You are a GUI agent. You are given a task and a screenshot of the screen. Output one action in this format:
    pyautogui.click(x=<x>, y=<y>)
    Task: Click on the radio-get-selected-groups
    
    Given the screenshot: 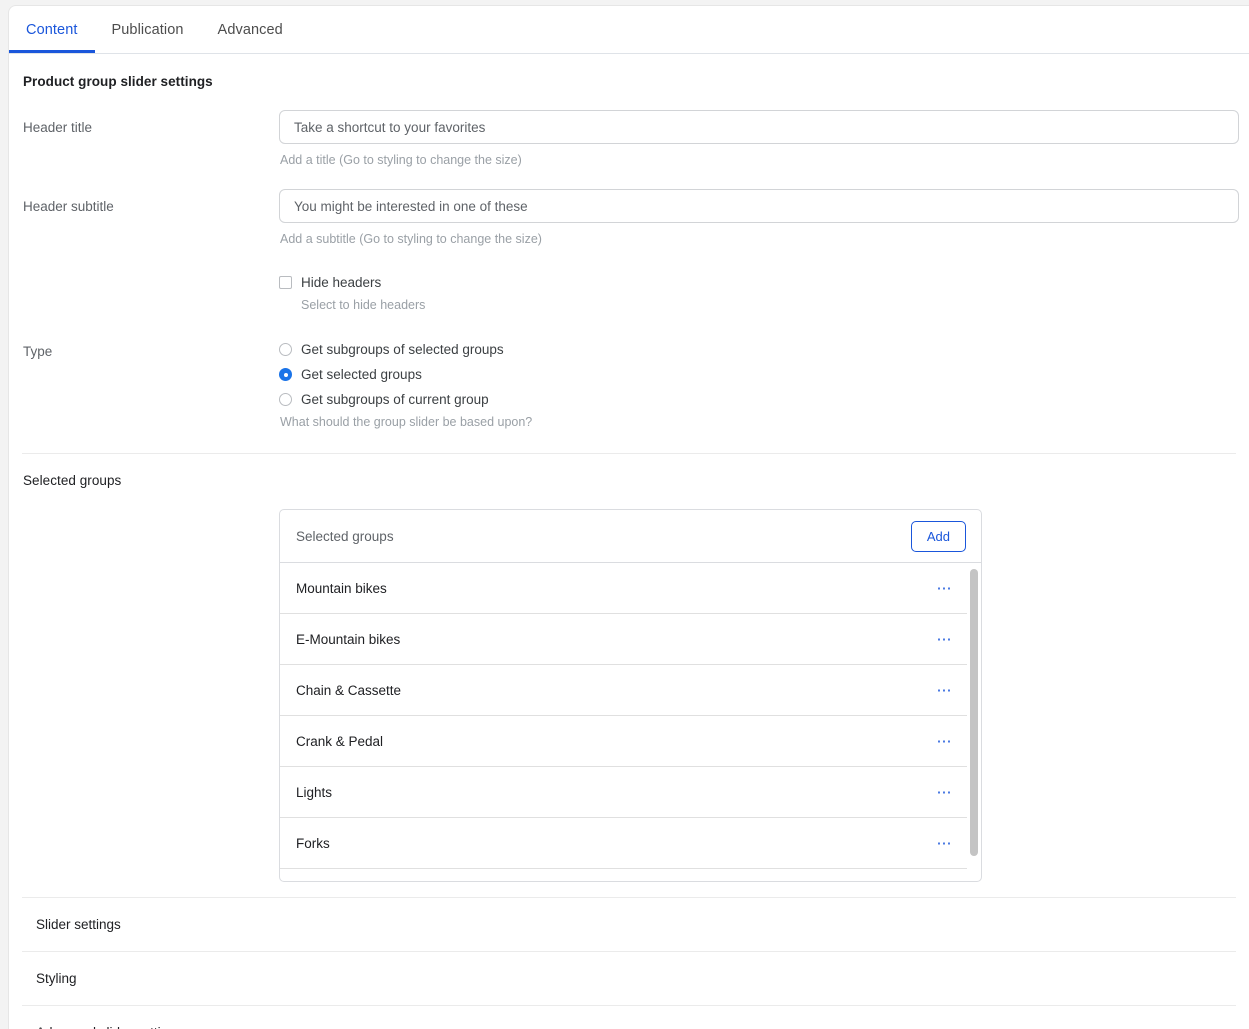 What is the action you would take?
    pyautogui.click(x=285, y=374)
    